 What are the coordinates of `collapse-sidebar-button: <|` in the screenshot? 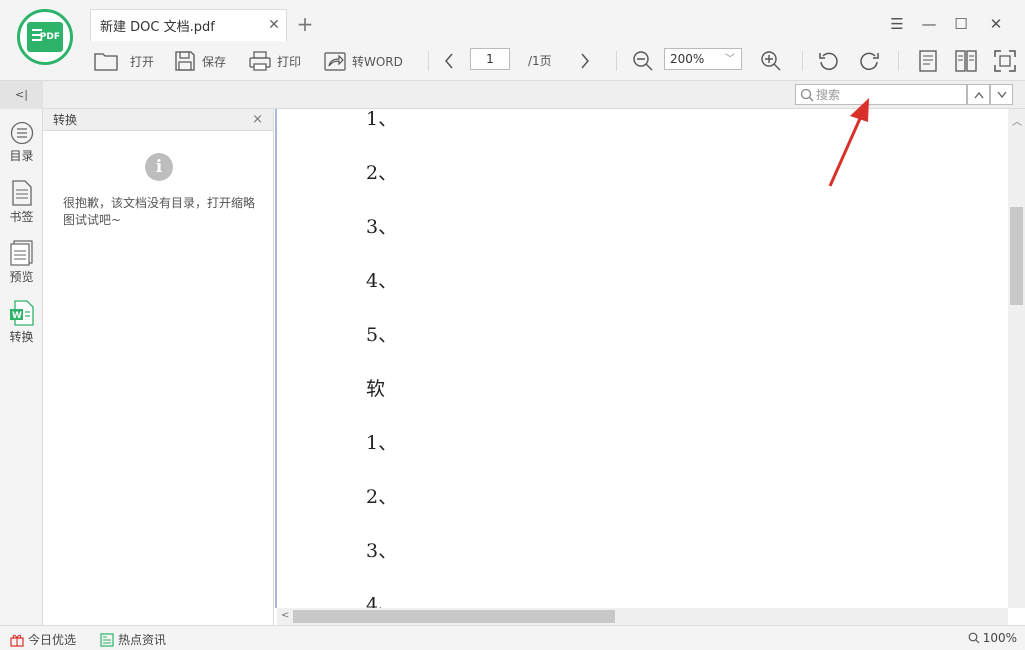 It's located at (21, 95).